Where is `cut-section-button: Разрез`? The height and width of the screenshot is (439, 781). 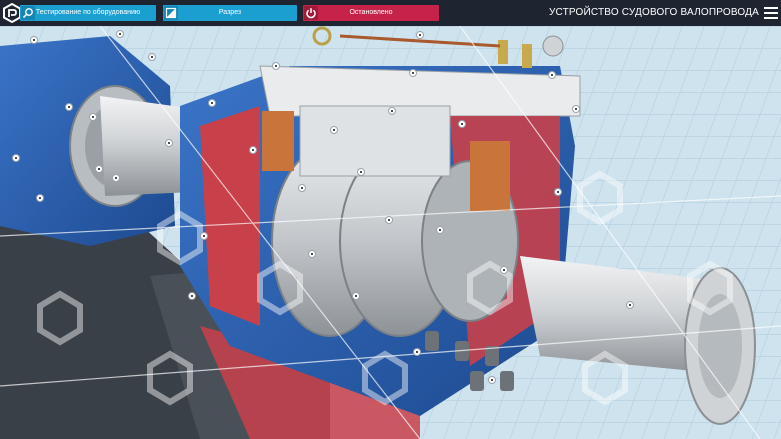 cut-section-button: Разрез is located at coordinates (230, 13).